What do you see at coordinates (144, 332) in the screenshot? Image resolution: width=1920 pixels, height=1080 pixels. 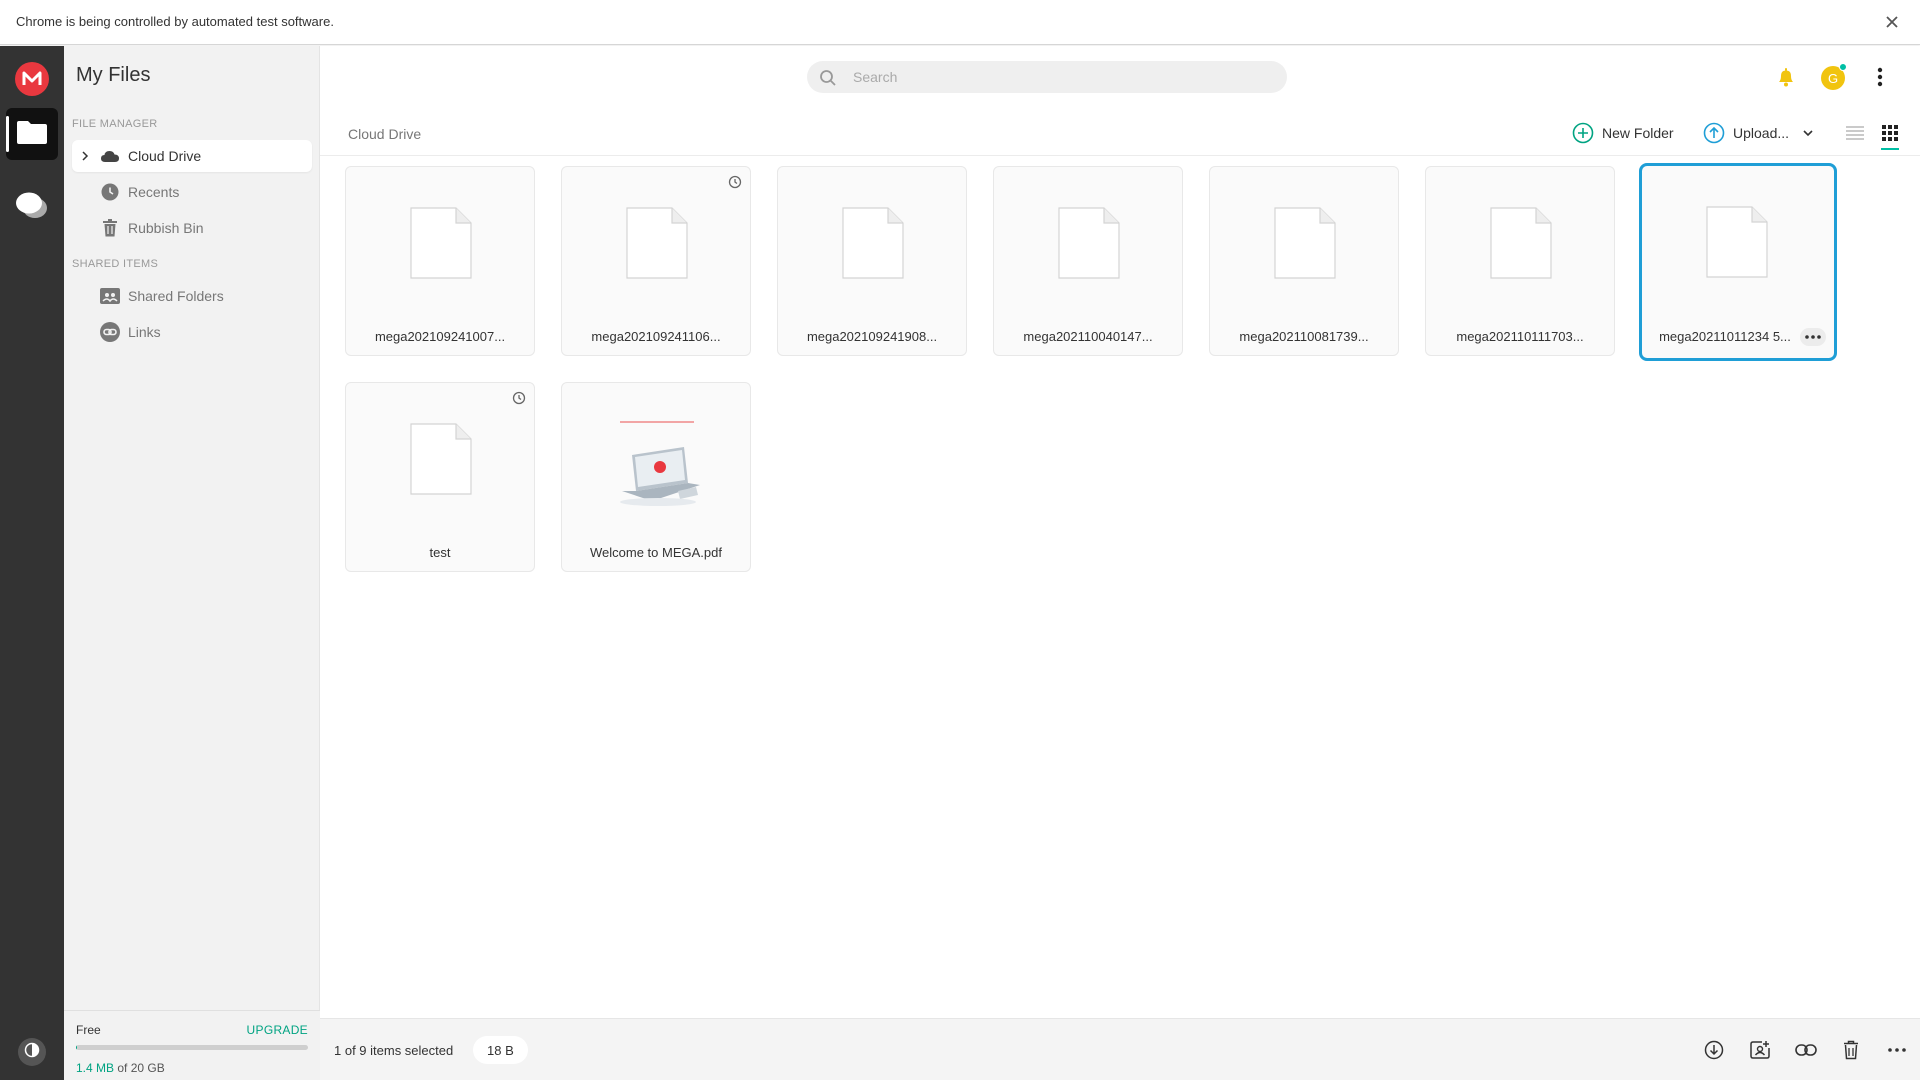 I see `sidebar-item-label: Links` at bounding box center [144, 332].